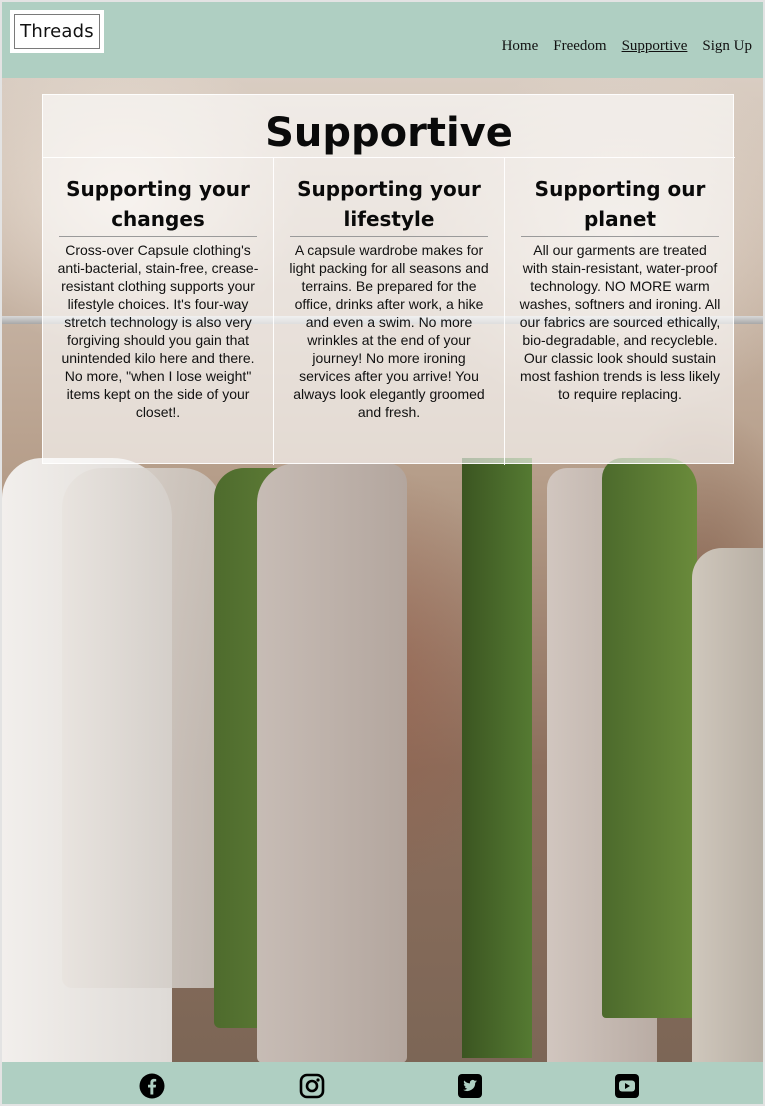  I want to click on nav-sign-up: Sign Up, so click(727, 46).